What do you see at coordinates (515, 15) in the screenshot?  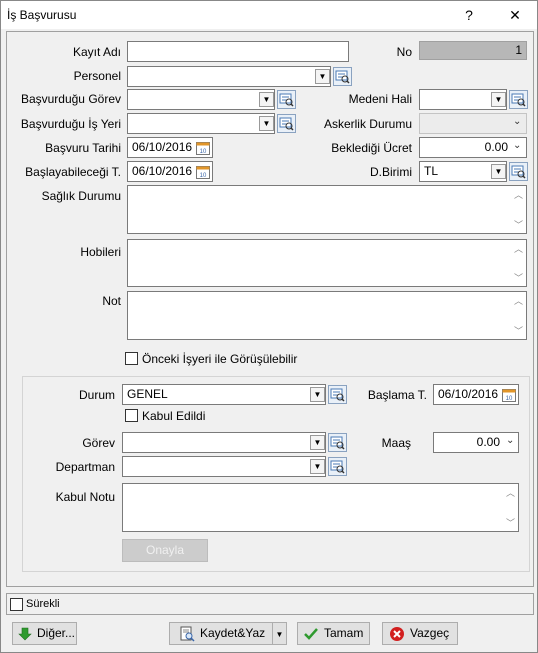 I see `close-button: ✕` at bounding box center [515, 15].